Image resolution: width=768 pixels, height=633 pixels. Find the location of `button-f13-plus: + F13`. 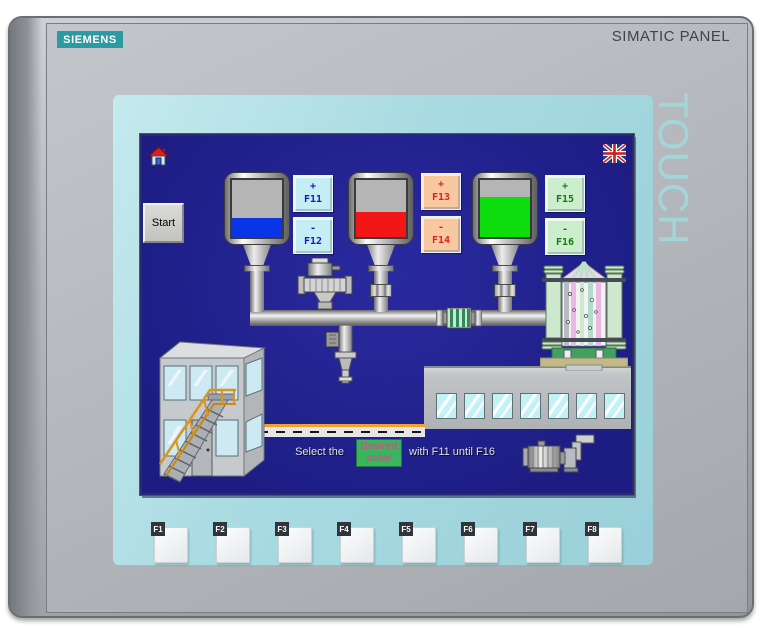

button-f13-plus: + F13 is located at coordinates (441, 191).